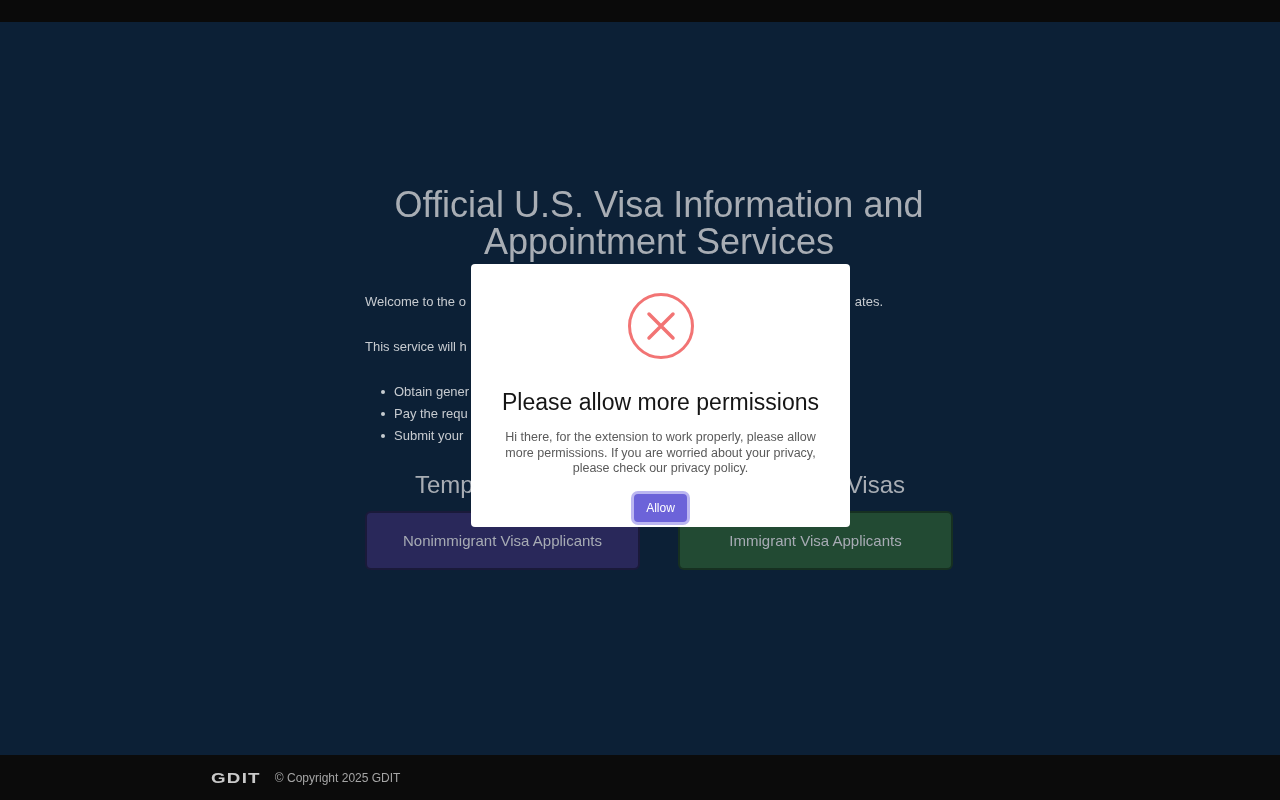 Image resolution: width=1280 pixels, height=800 pixels. What do you see at coordinates (236, 777) in the screenshot?
I see `footer-logo: GDIT` at bounding box center [236, 777].